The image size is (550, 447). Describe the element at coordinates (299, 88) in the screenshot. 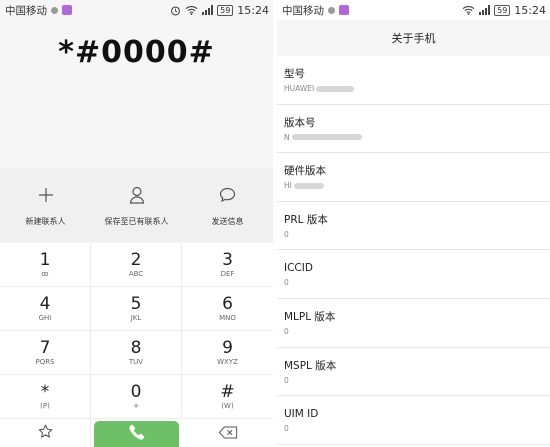

I see `info-value: HUAWEI` at that location.